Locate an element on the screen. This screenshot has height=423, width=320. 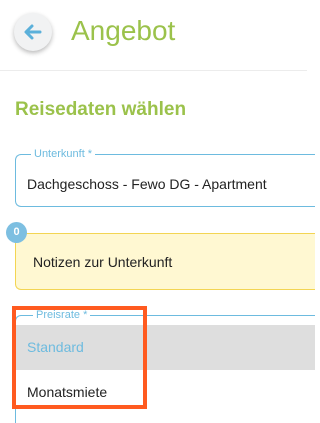
notes-count-badge: 0 is located at coordinates (16, 232).